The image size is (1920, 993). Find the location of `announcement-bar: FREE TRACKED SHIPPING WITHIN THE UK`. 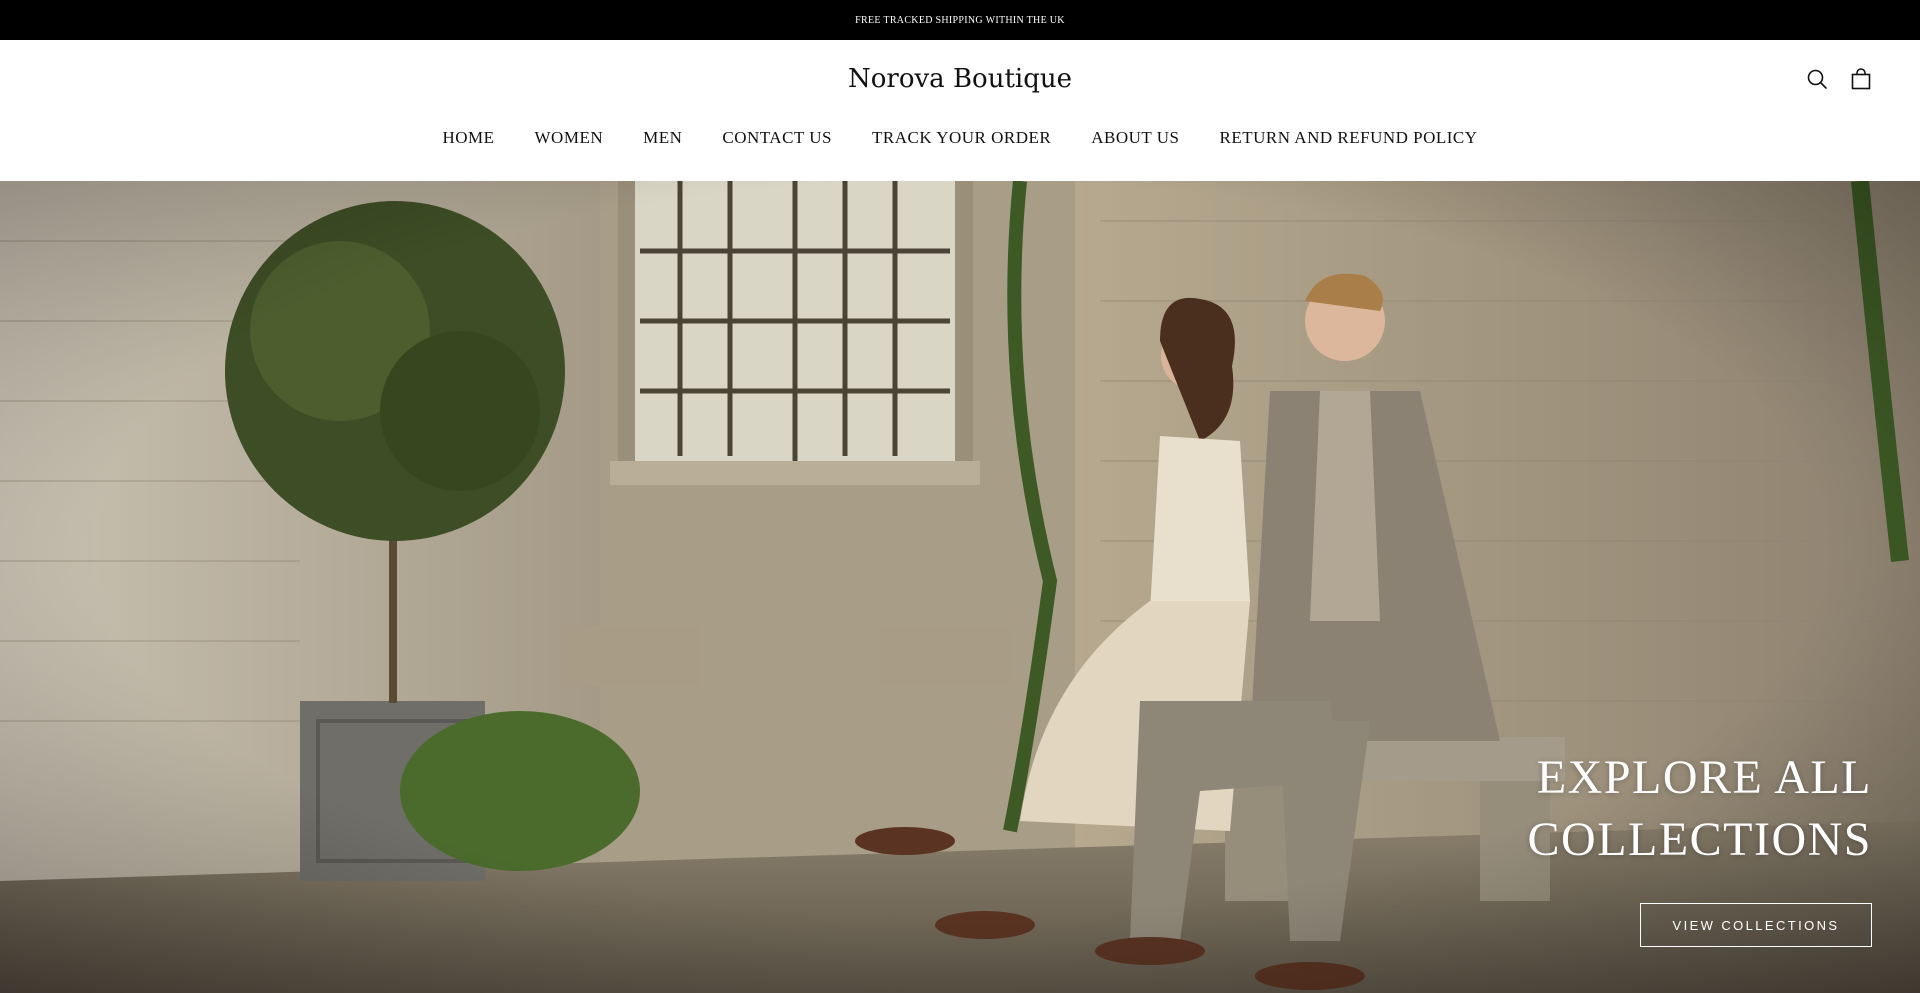

announcement-bar: FREE TRACKED SHIPPING WITHIN THE UK is located at coordinates (960, 20).